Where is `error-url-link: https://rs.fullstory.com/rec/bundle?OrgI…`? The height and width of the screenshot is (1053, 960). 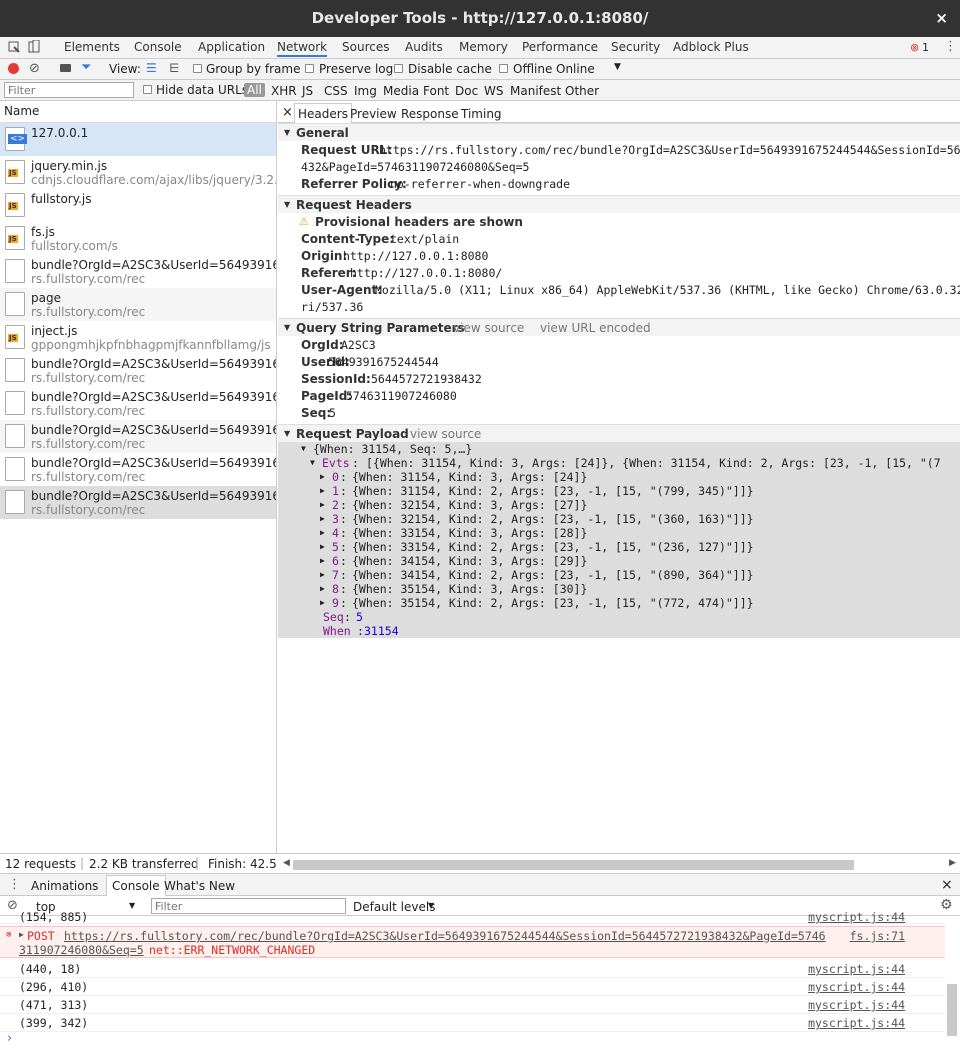 error-url-link: https://rs.fullstory.com/rec/bundle?OrgI… is located at coordinates (445, 936).